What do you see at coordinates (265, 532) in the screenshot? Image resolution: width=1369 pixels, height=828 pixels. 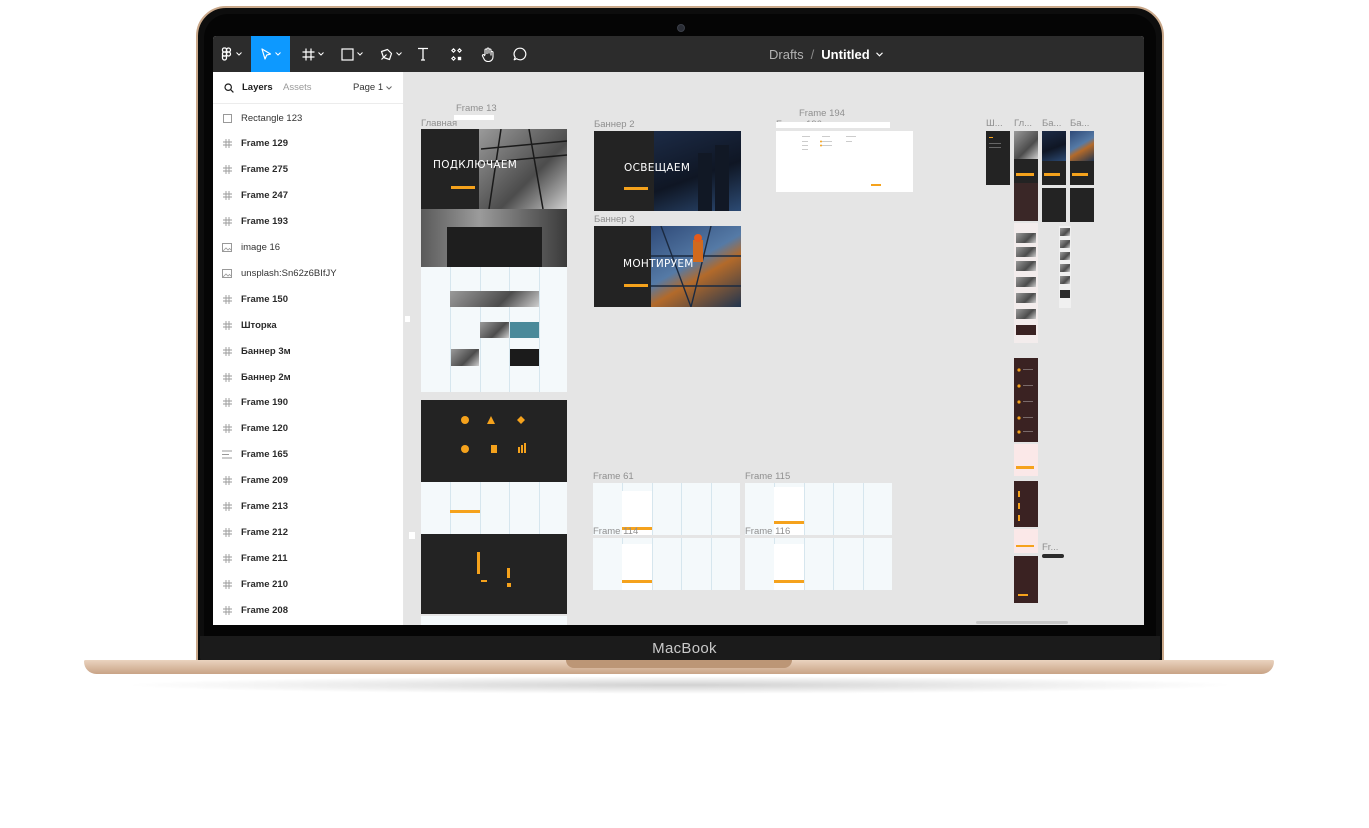 I see `layer-name: Frame 212` at bounding box center [265, 532].